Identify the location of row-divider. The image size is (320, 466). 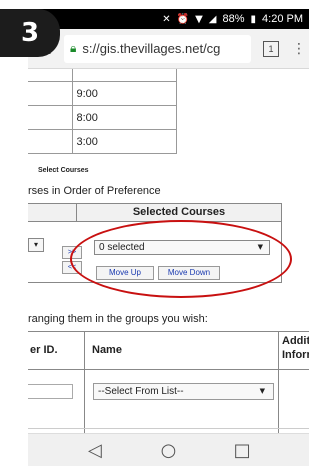
(168, 428).